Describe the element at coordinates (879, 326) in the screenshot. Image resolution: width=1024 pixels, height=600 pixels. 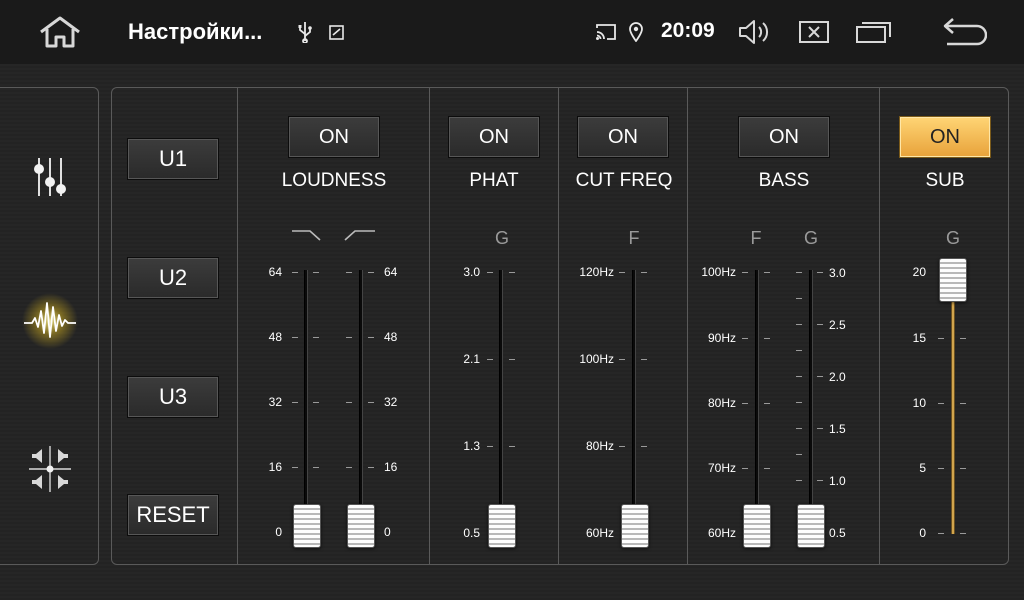
I see `divider` at that location.